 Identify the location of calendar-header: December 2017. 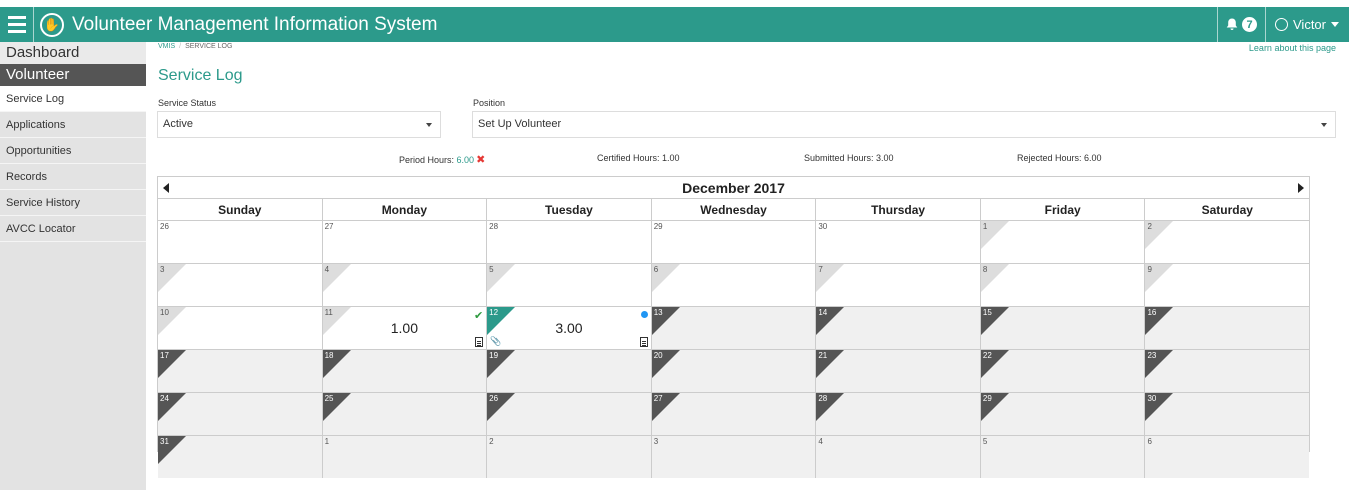
(733, 188).